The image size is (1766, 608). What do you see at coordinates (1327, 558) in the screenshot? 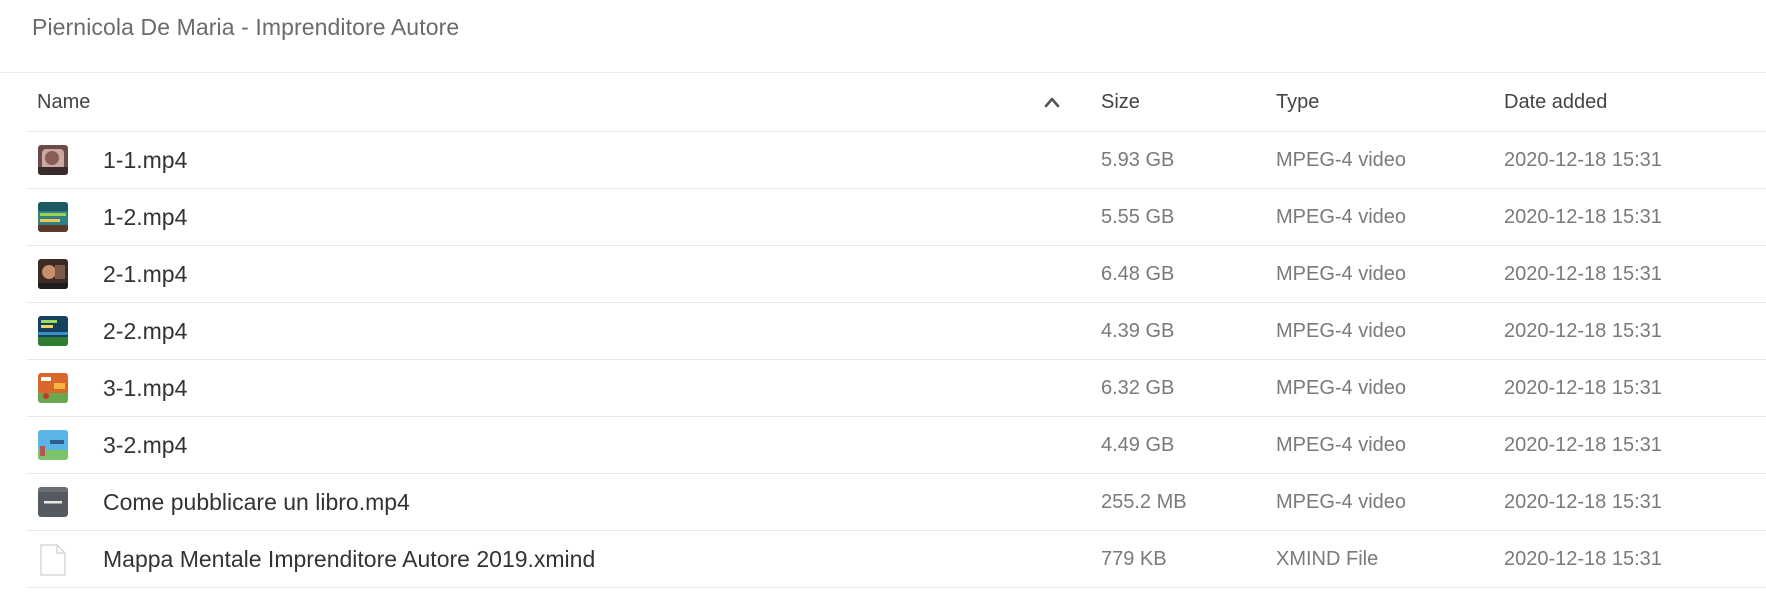
I see `file-type: XMIND File` at bounding box center [1327, 558].